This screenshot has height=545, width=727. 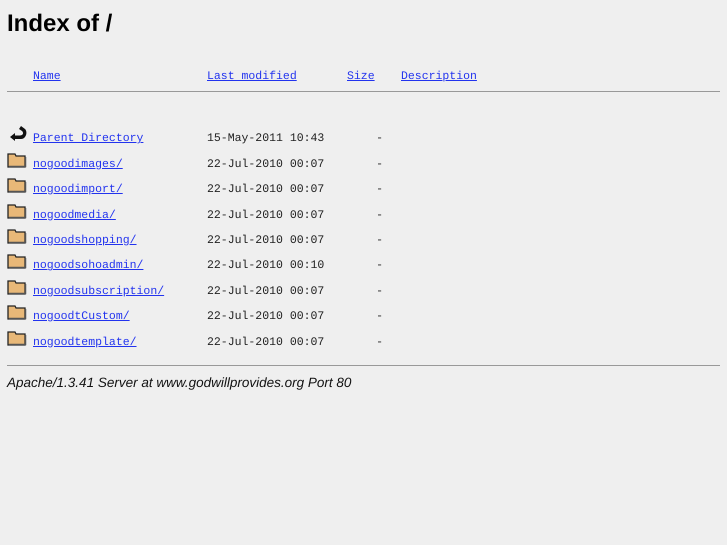 I want to click on directory-link: Parent Directory, so click(x=88, y=139).